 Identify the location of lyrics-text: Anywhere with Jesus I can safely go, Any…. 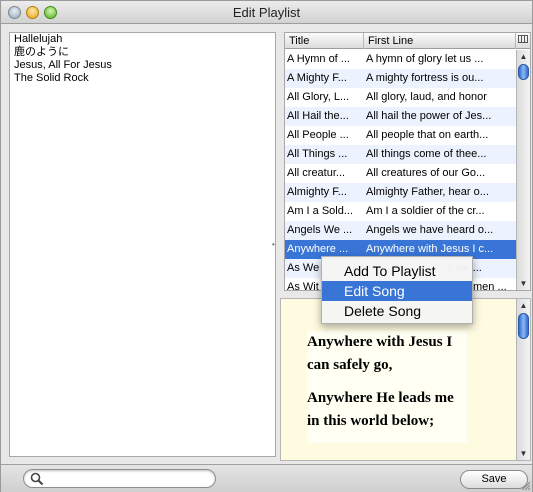
(387, 387).